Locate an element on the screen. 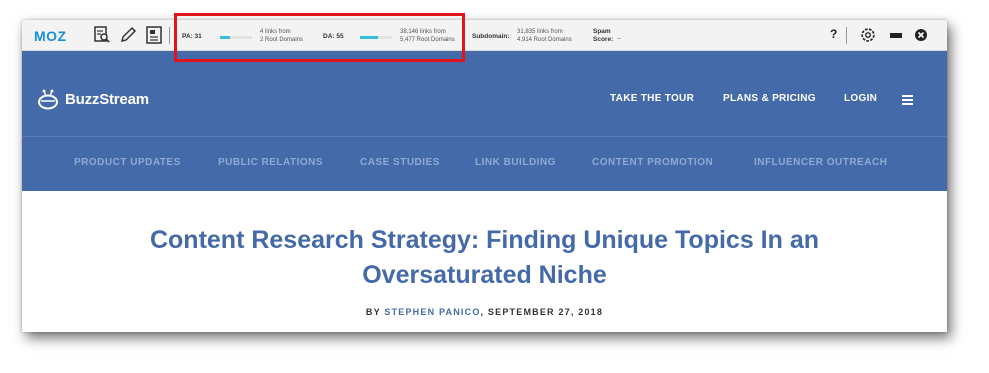 This screenshot has height=373, width=989. subnav-influencer-outreach: INFLUENCER OUTREACH is located at coordinates (820, 162).